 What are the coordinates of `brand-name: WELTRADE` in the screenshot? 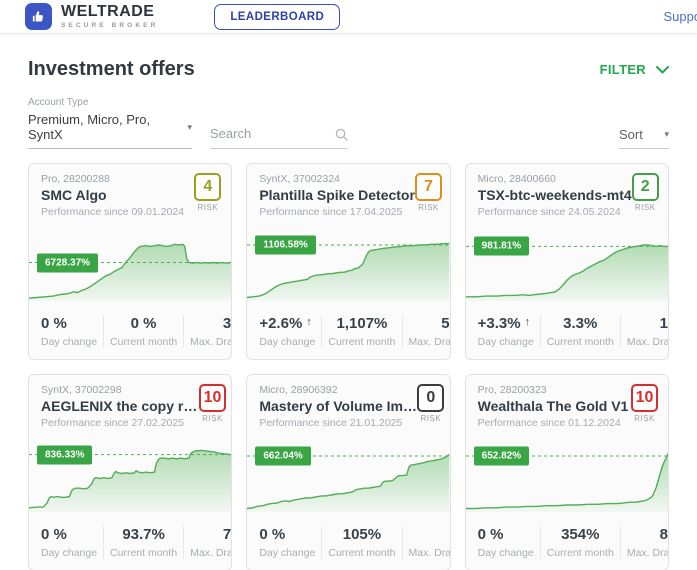 It's located at (108, 11).